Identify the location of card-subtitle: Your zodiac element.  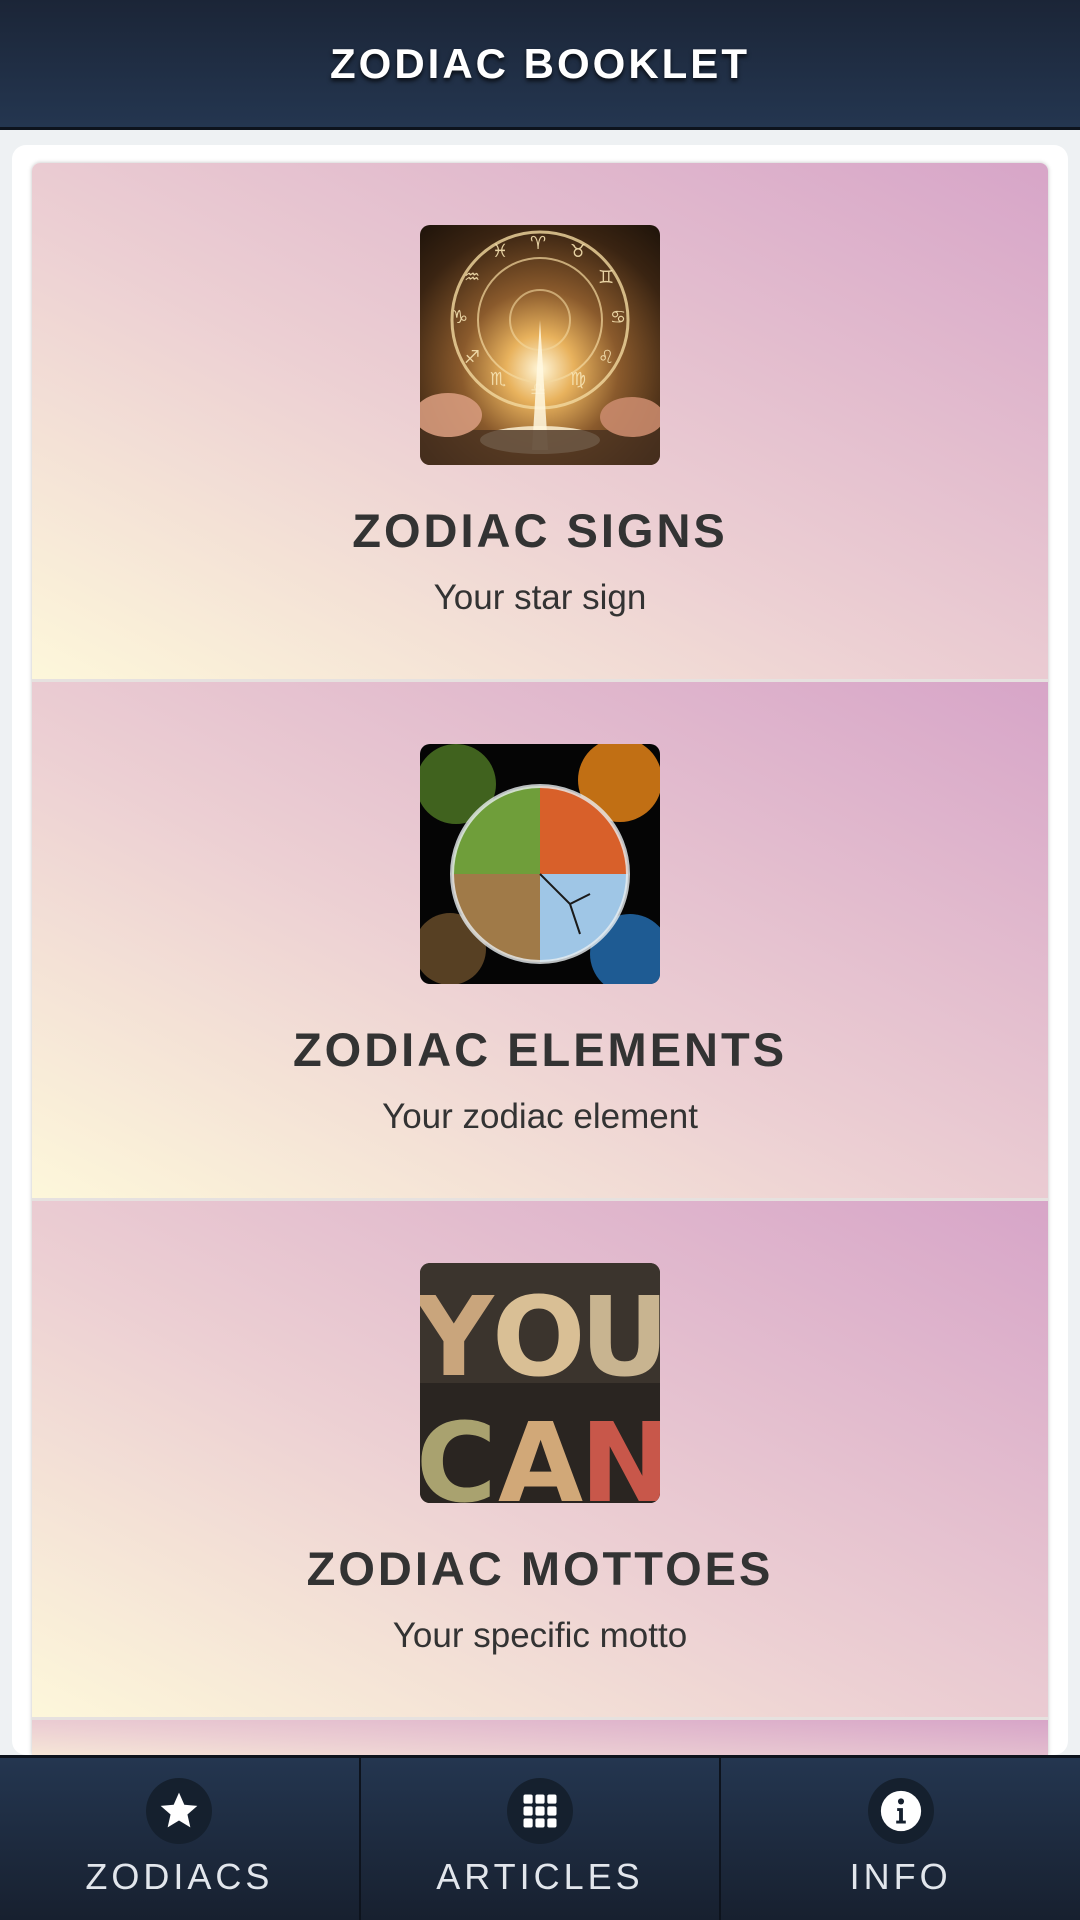
(540, 1116).